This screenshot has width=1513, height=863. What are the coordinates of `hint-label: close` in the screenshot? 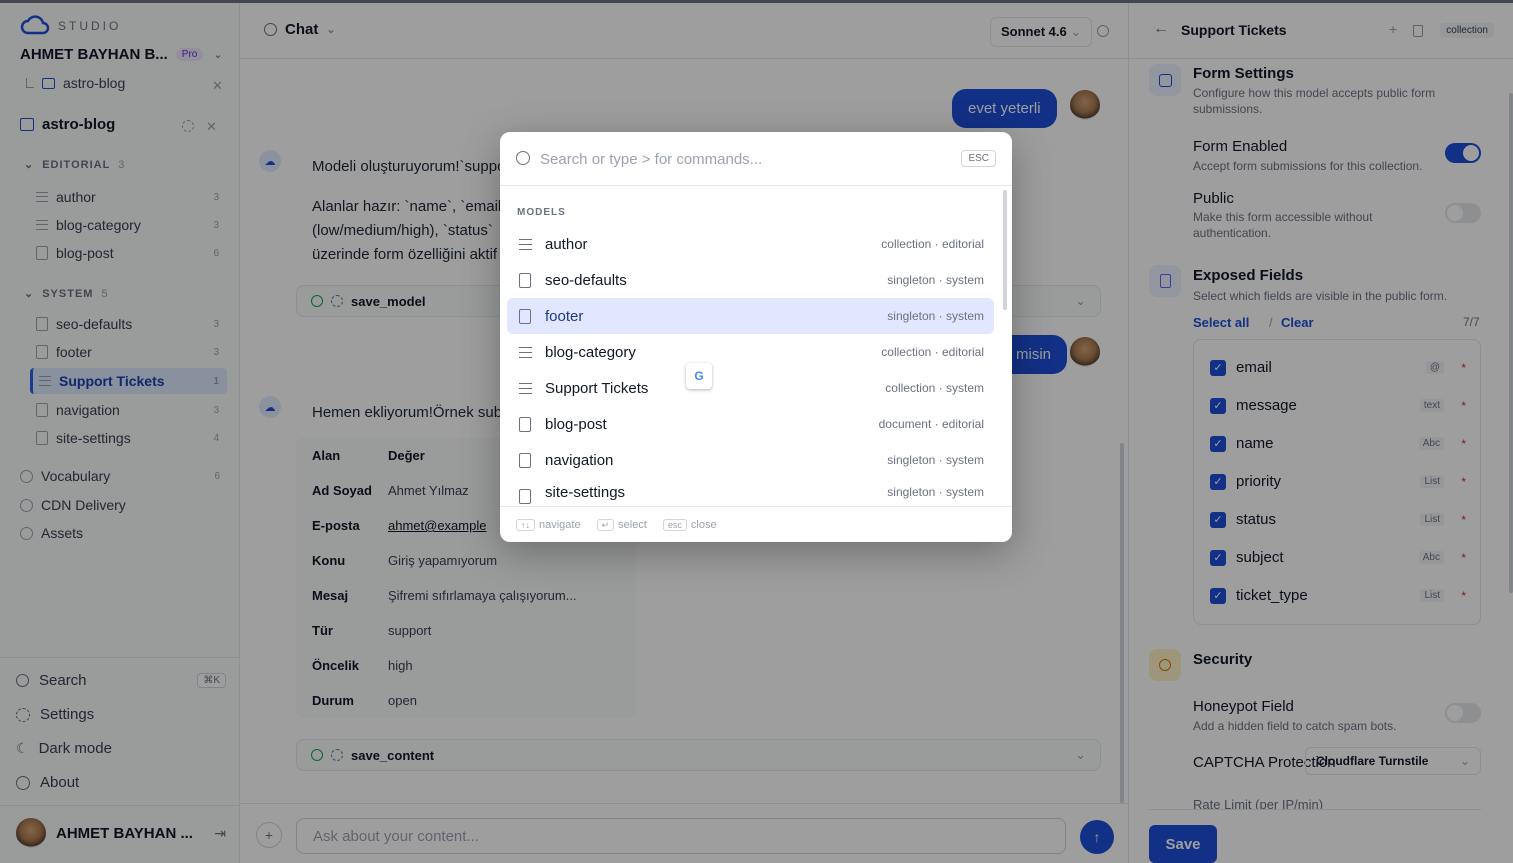 It's located at (703, 524).